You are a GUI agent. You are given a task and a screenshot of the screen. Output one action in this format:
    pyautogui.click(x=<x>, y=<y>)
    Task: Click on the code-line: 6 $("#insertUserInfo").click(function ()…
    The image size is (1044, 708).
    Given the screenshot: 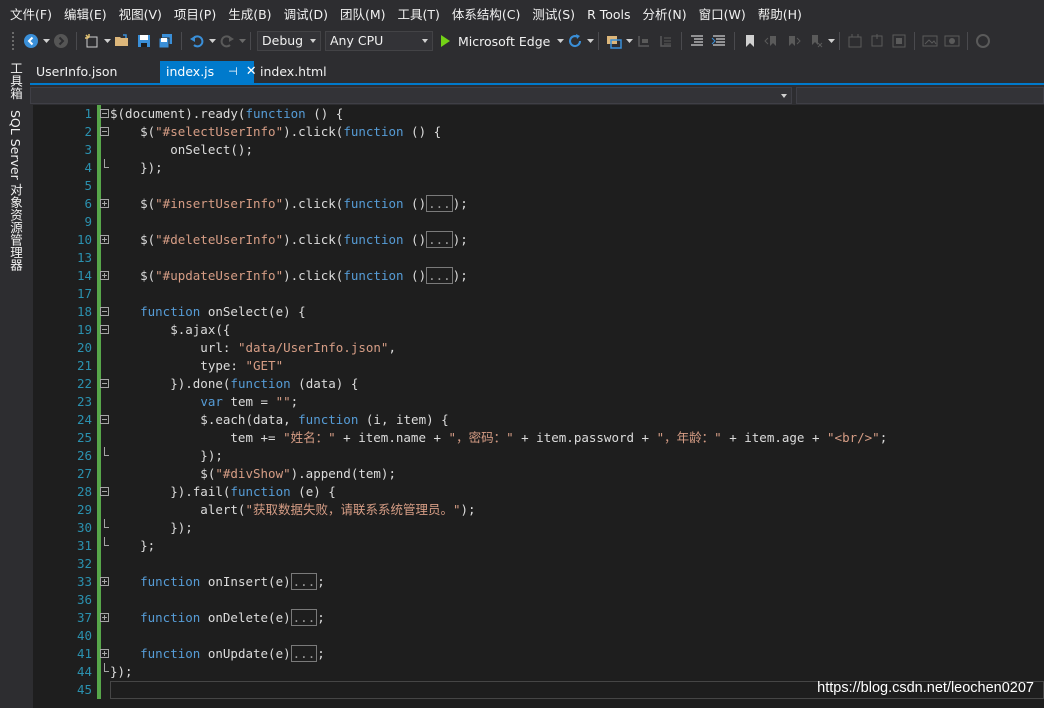 What is the action you would take?
    pyautogui.click(x=538, y=204)
    